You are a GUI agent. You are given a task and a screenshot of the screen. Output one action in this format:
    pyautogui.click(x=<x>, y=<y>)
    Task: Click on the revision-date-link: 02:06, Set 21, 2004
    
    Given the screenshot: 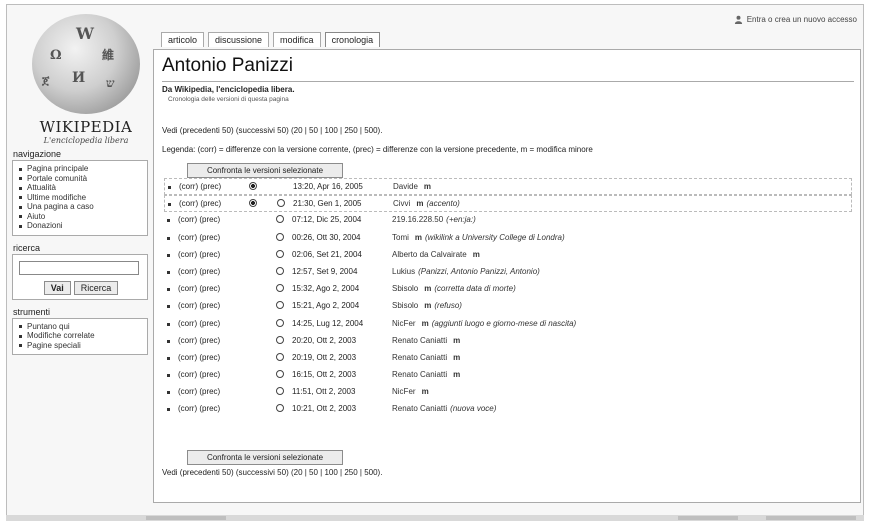 What is the action you would take?
    pyautogui.click(x=327, y=254)
    